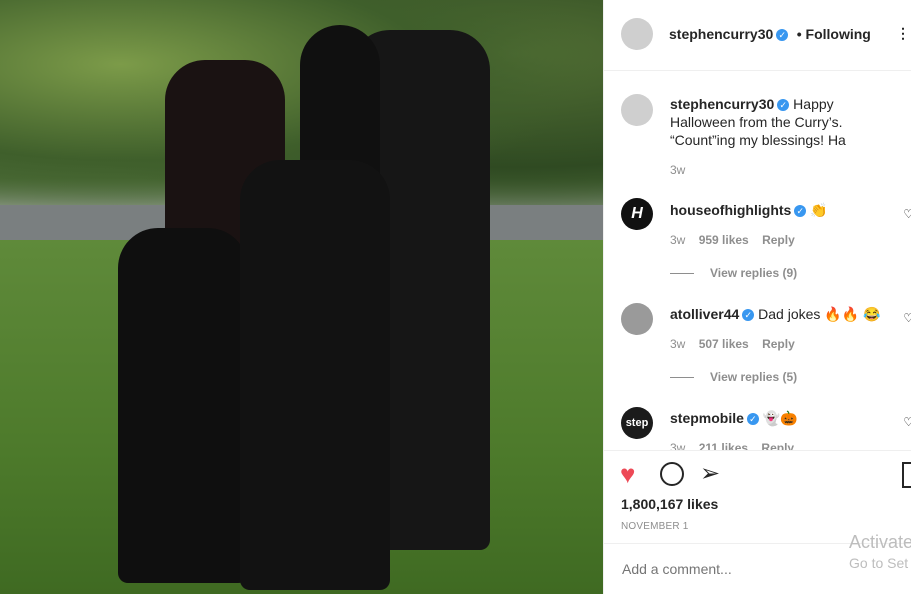 This screenshot has height=595, width=911. I want to click on view-replies-text: View replies (9), so click(753, 273).